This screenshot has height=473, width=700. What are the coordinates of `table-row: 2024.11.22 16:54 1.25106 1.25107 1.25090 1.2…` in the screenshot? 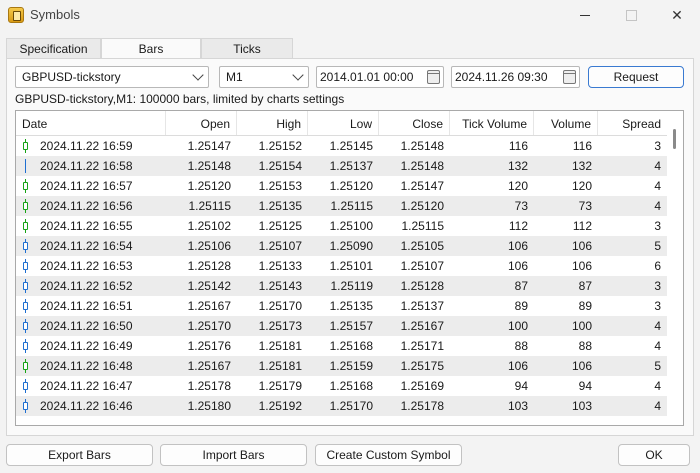 It's located at (341, 246).